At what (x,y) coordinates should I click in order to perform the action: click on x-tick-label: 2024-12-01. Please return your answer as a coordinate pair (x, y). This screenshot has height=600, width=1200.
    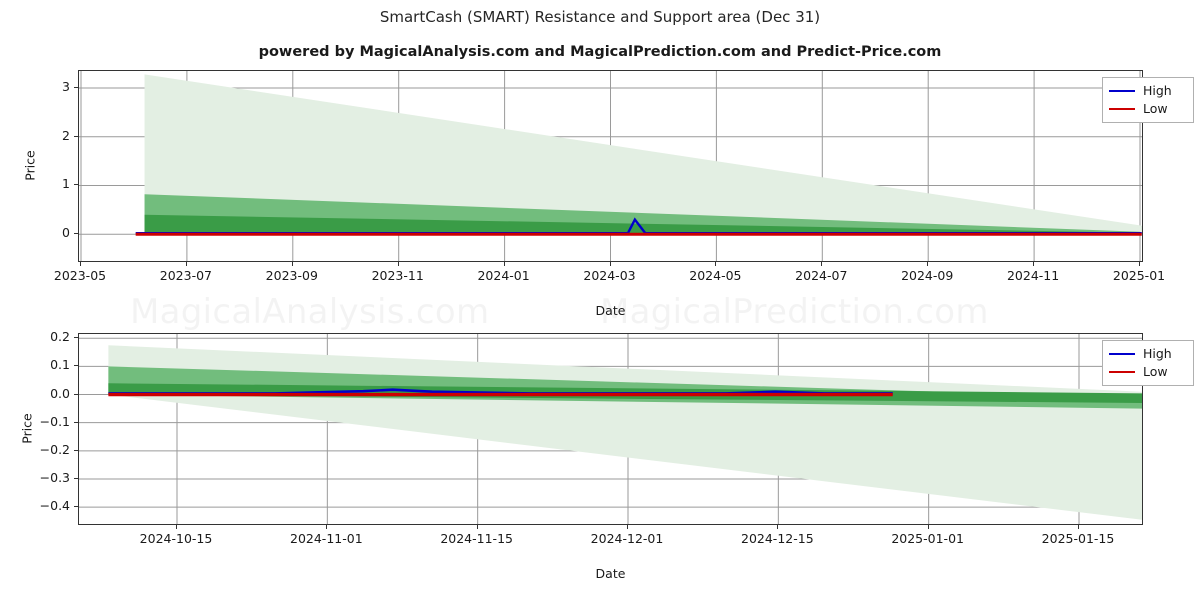
    Looking at the image, I should click on (627, 538).